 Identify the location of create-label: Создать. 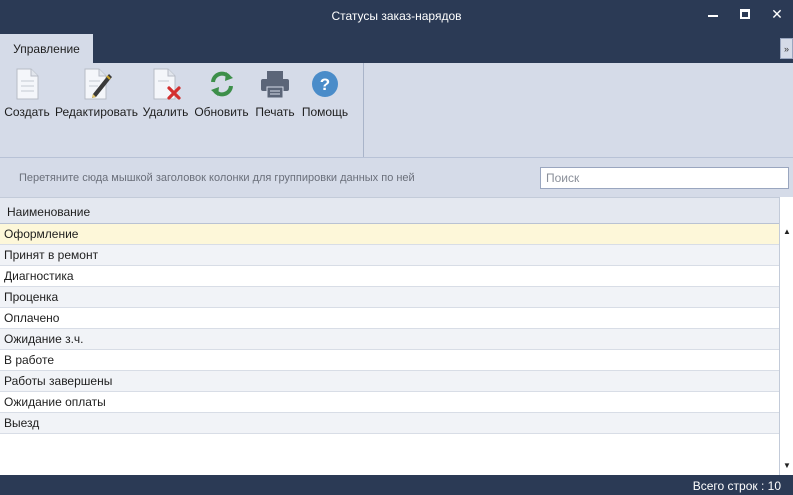
(27, 112).